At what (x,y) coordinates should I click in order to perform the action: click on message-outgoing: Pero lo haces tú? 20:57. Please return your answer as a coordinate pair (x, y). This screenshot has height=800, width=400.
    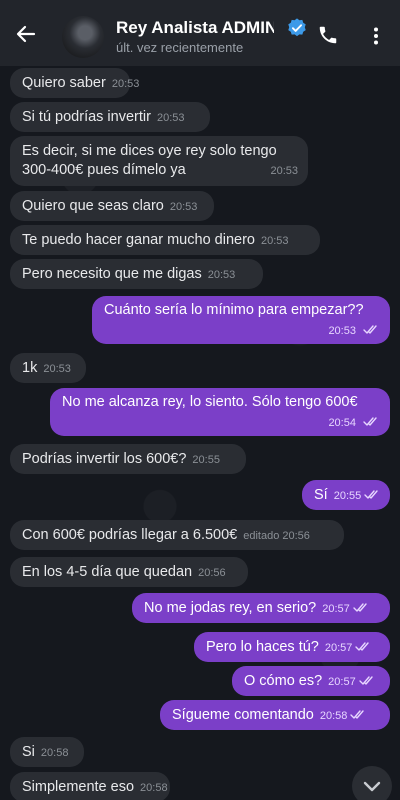
    Looking at the image, I should click on (292, 647).